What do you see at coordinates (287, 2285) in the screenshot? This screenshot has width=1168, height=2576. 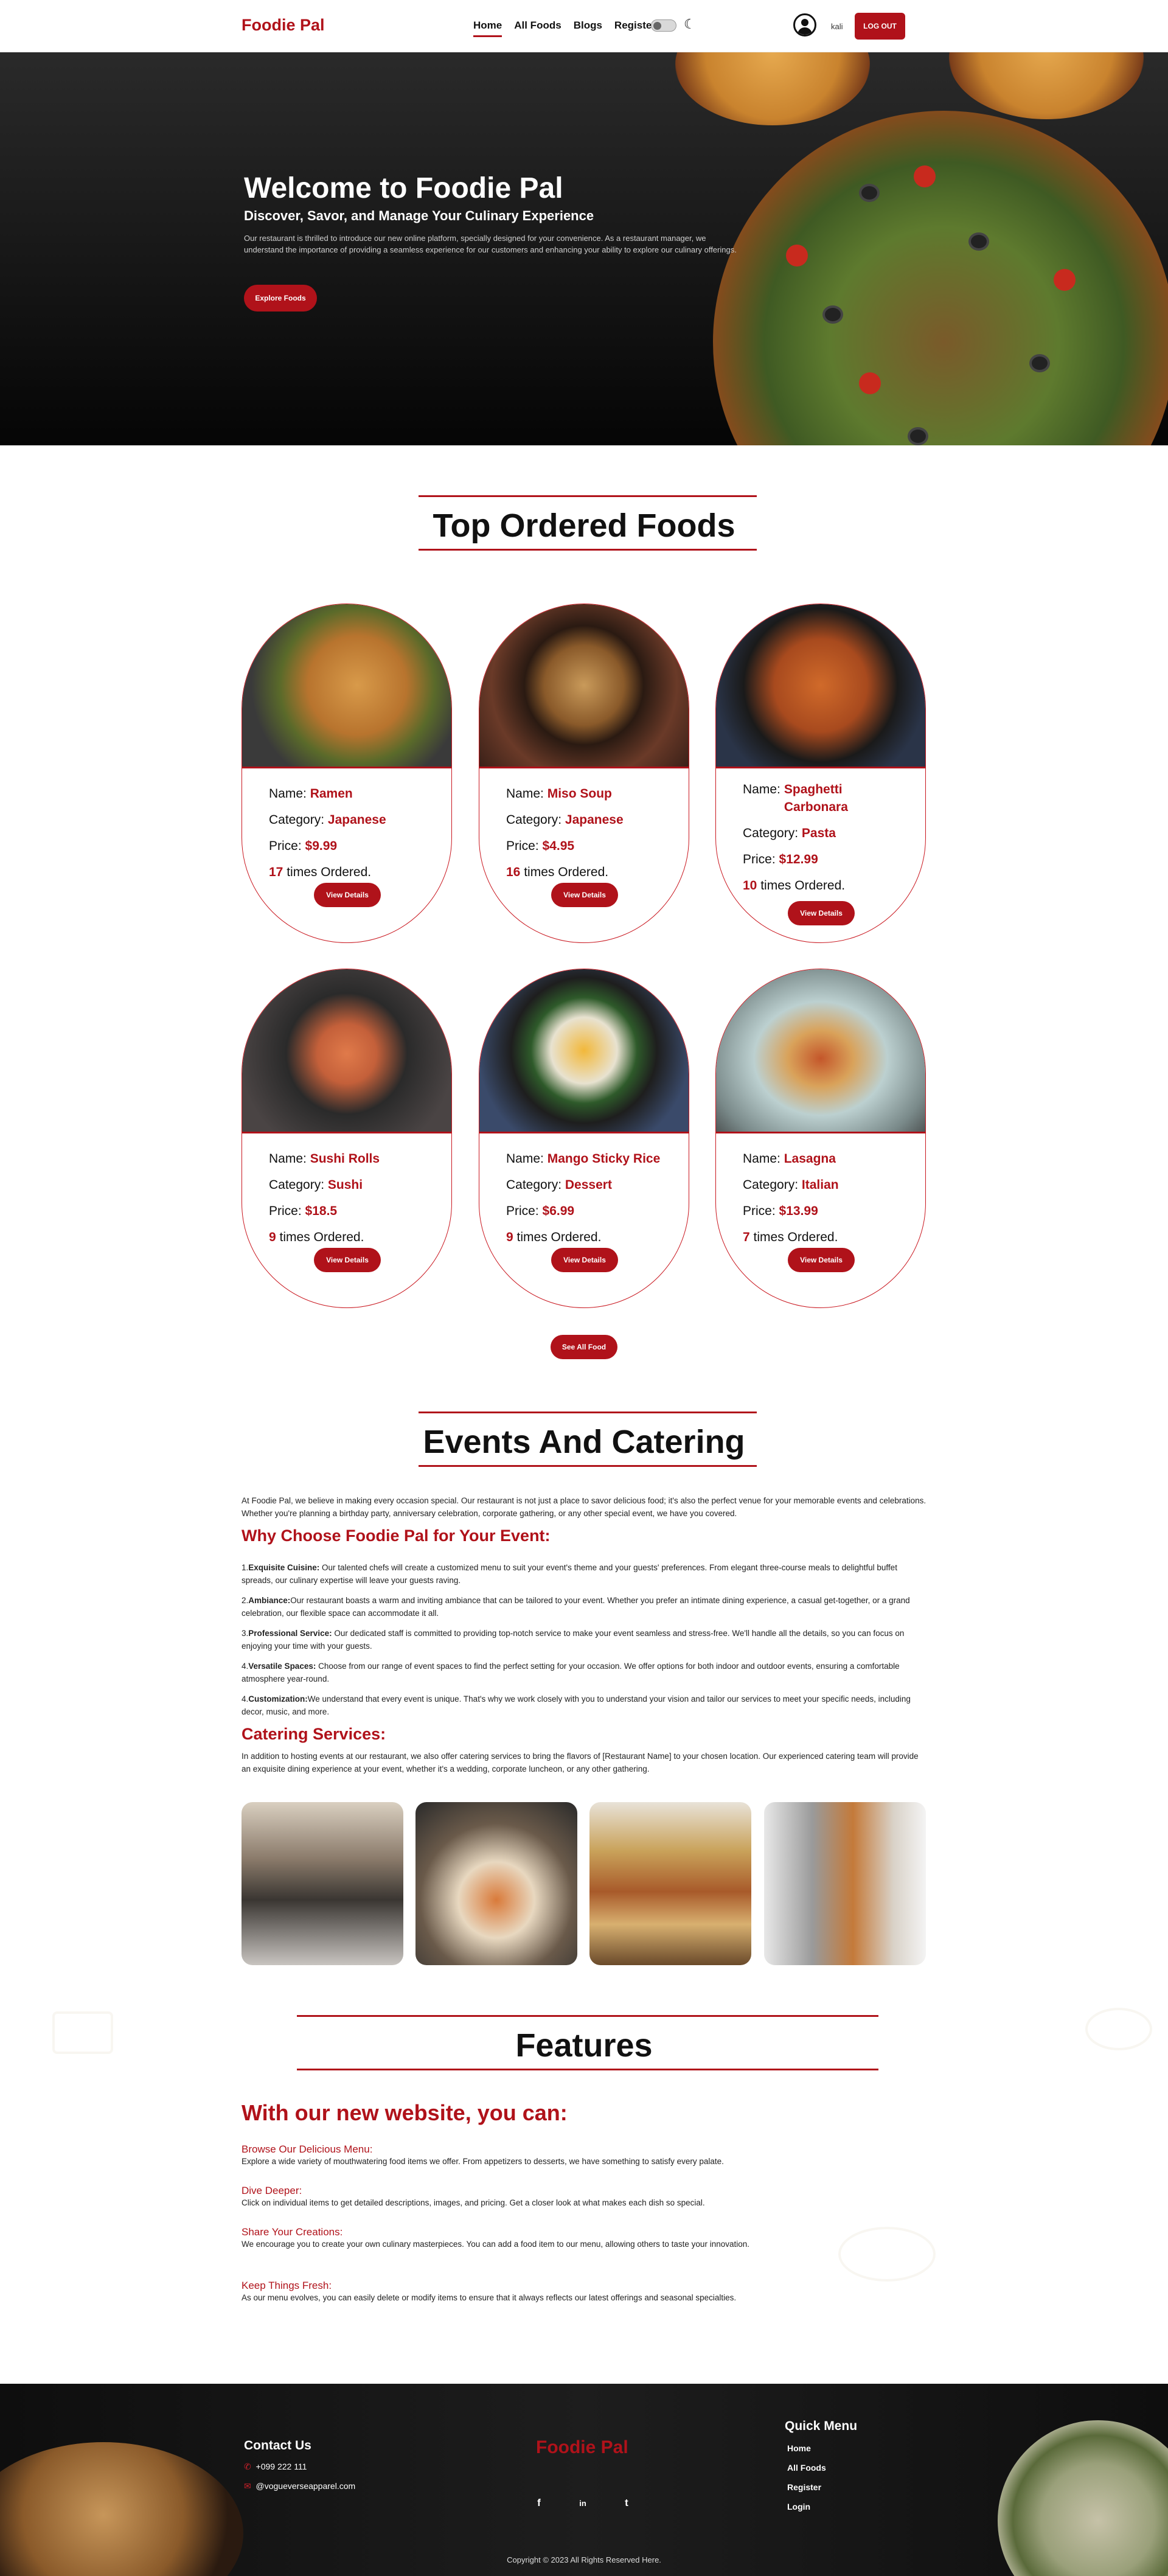 I see `feature-title: Keep Things Fresh:` at bounding box center [287, 2285].